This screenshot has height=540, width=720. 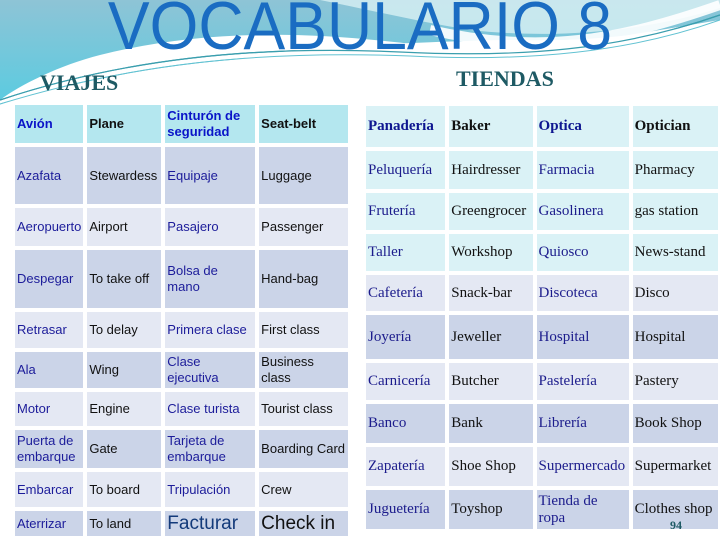 I want to click on english-word: Jeweller, so click(x=491, y=337).